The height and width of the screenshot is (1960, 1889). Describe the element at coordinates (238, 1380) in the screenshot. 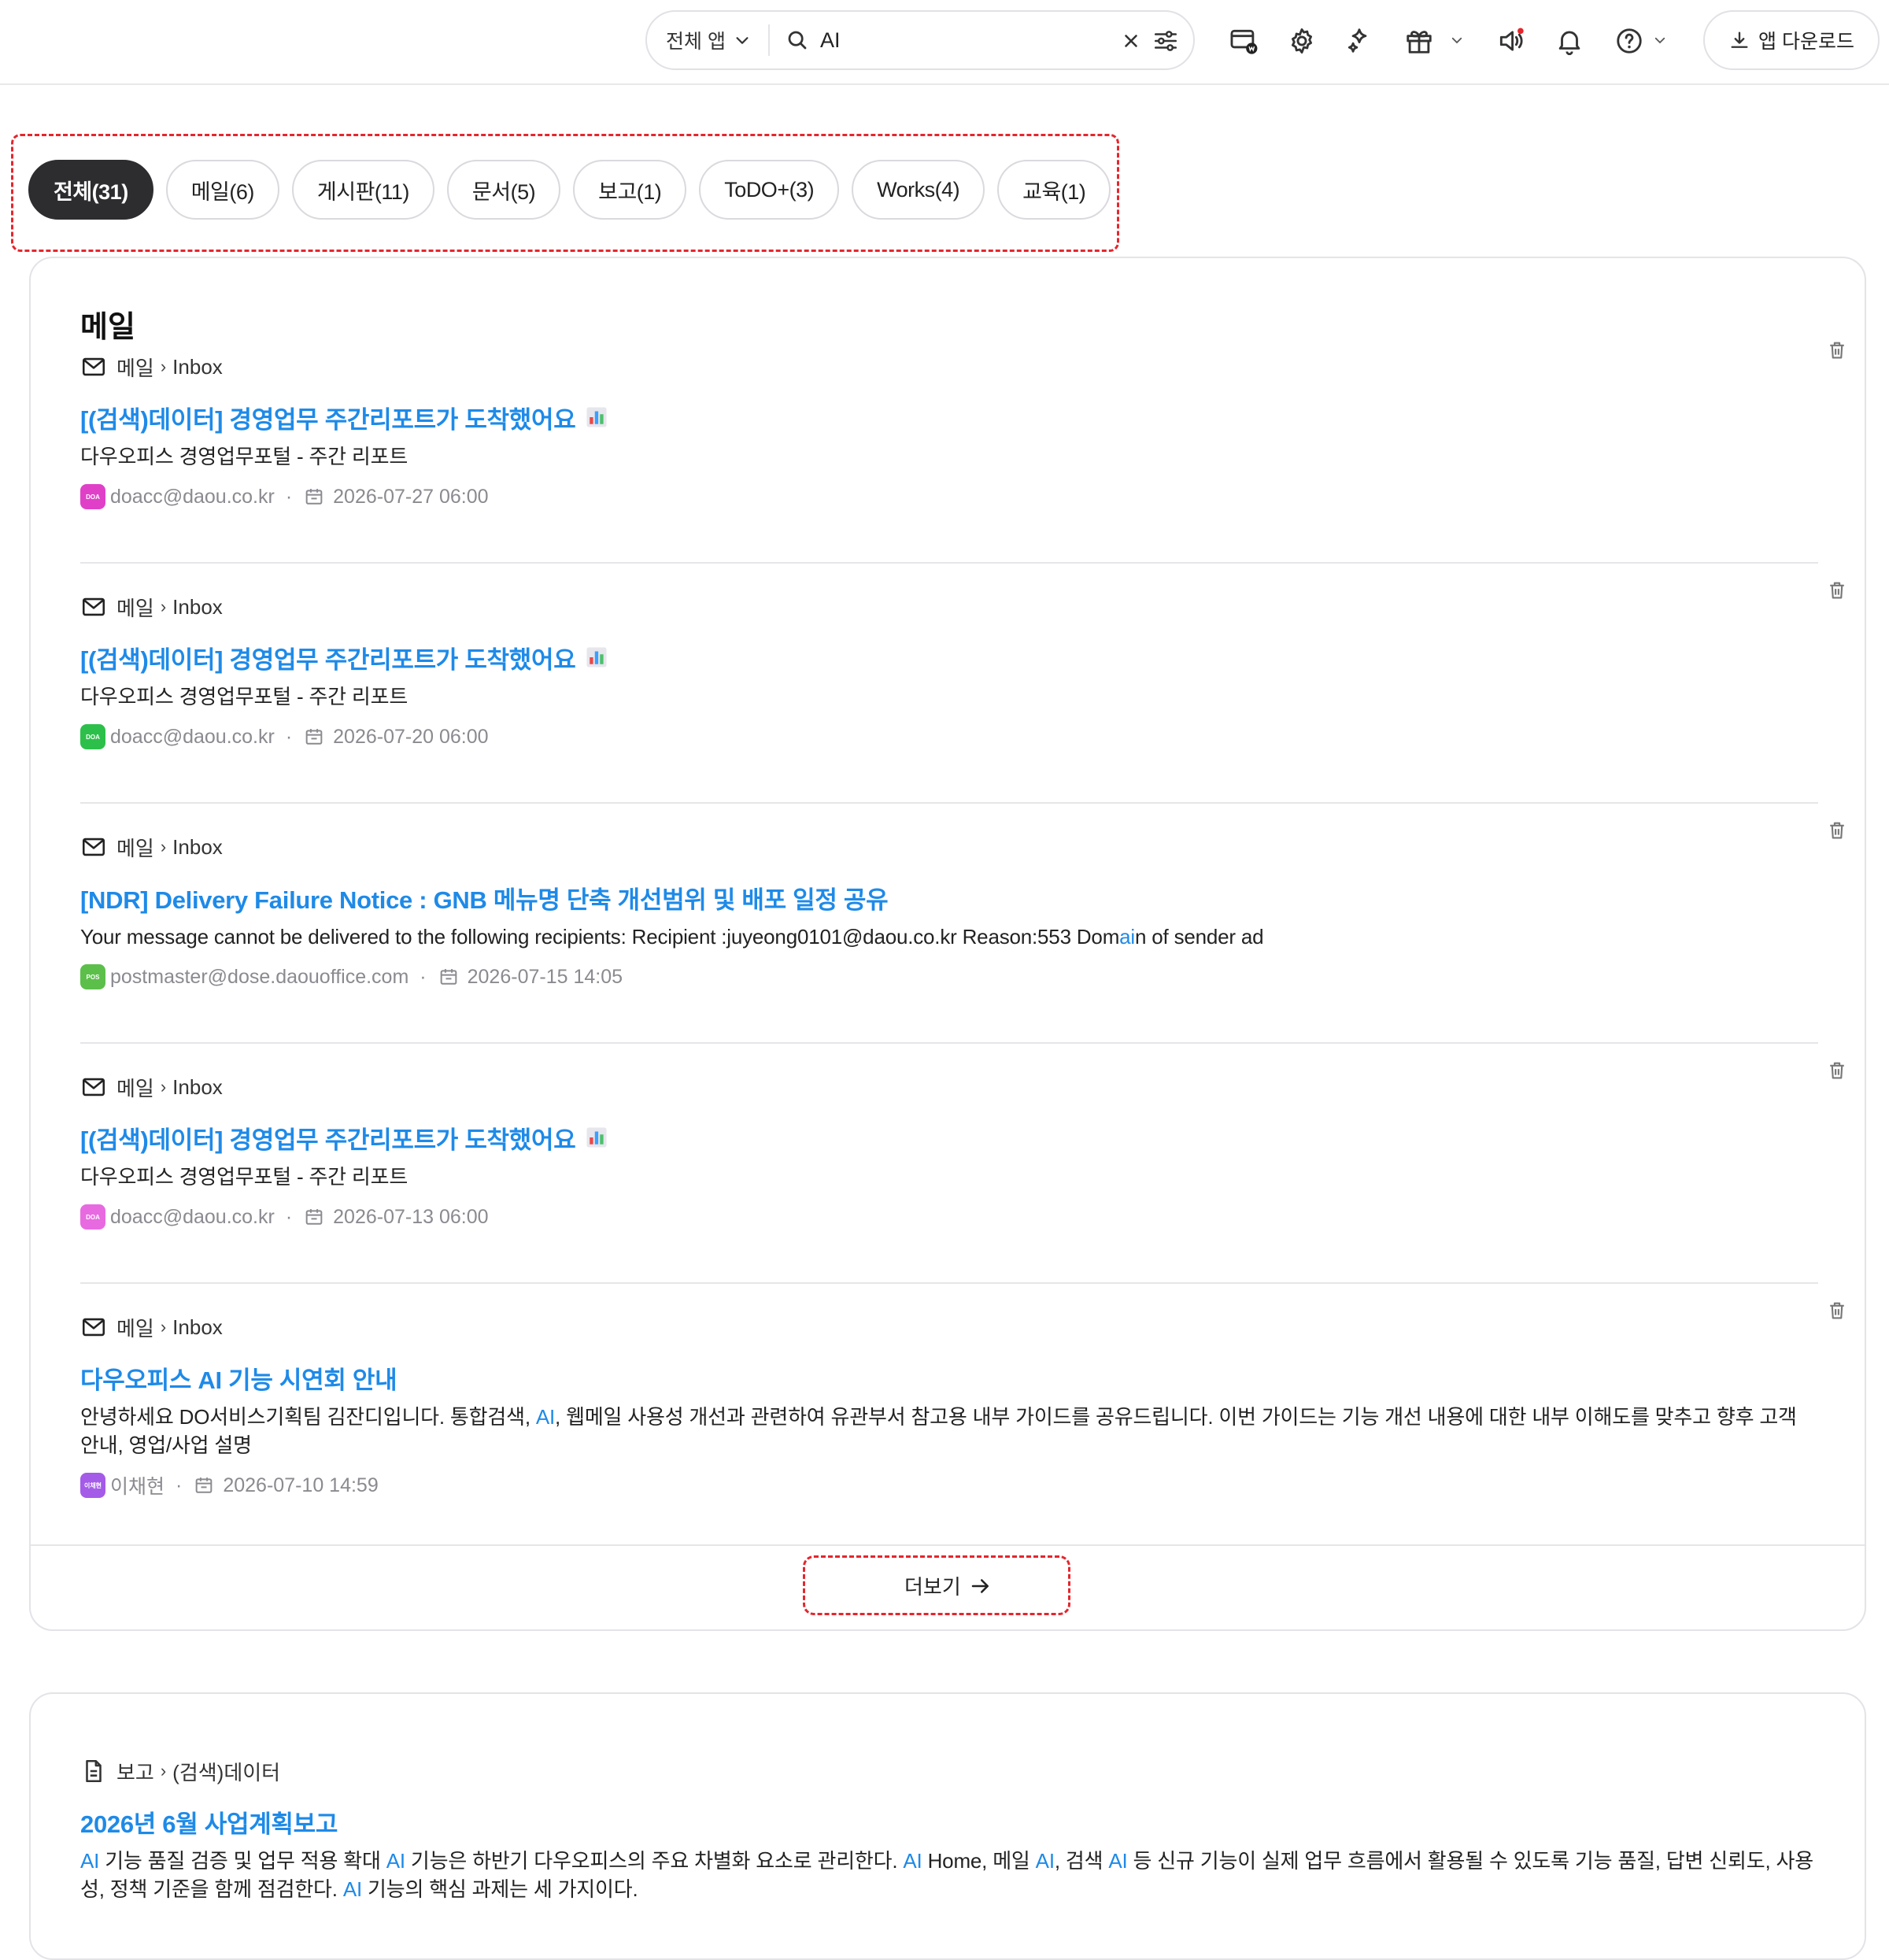

I see `item-subject: 다우오피스 AI 기능 시연회 안내` at that location.